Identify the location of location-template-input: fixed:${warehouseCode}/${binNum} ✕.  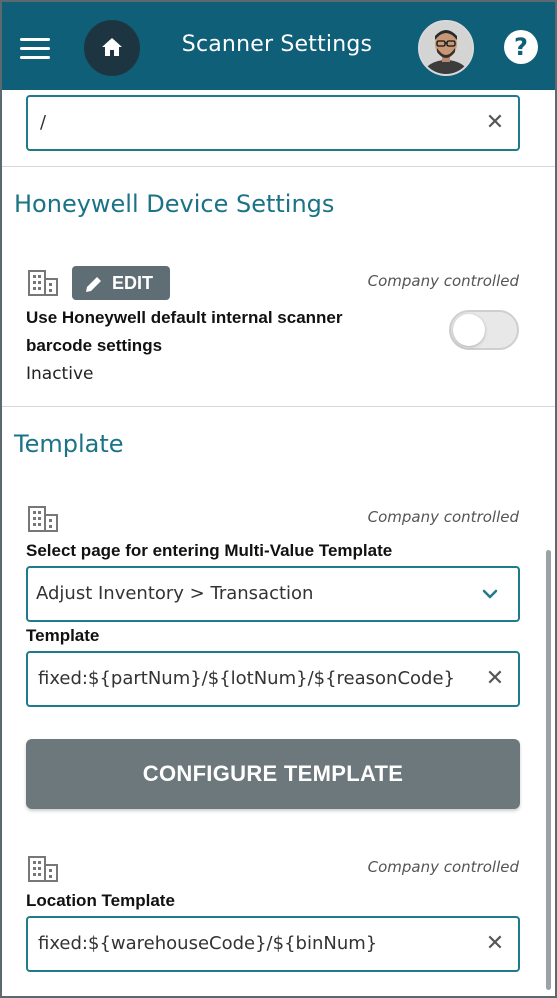
(273, 944).